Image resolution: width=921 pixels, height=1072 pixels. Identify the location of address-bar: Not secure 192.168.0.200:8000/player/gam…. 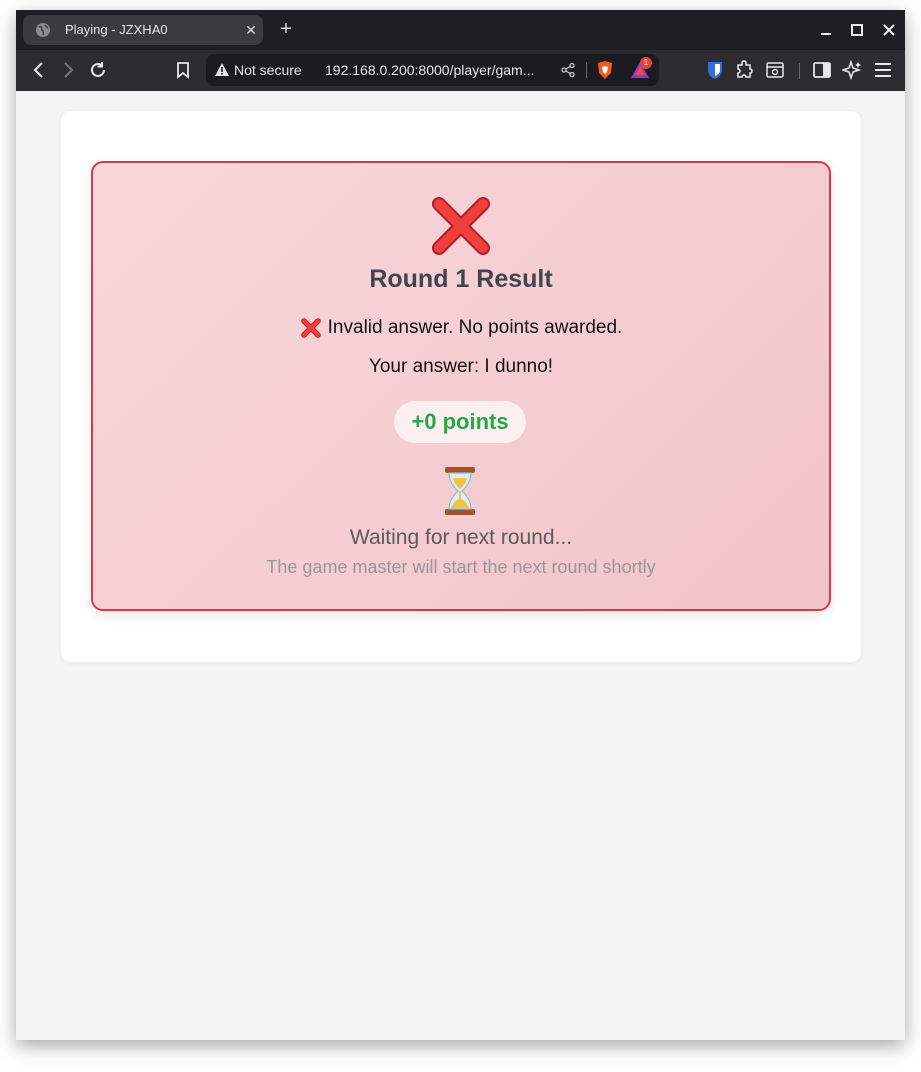
(432, 70).